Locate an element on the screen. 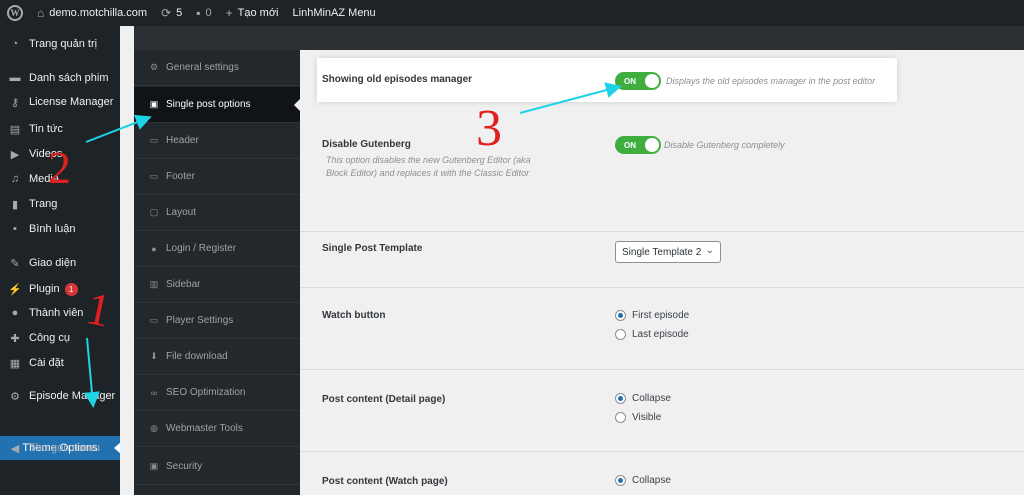  setting-post-content-watch: Post content (Watch page) Collapse is located at coordinates (662, 473).